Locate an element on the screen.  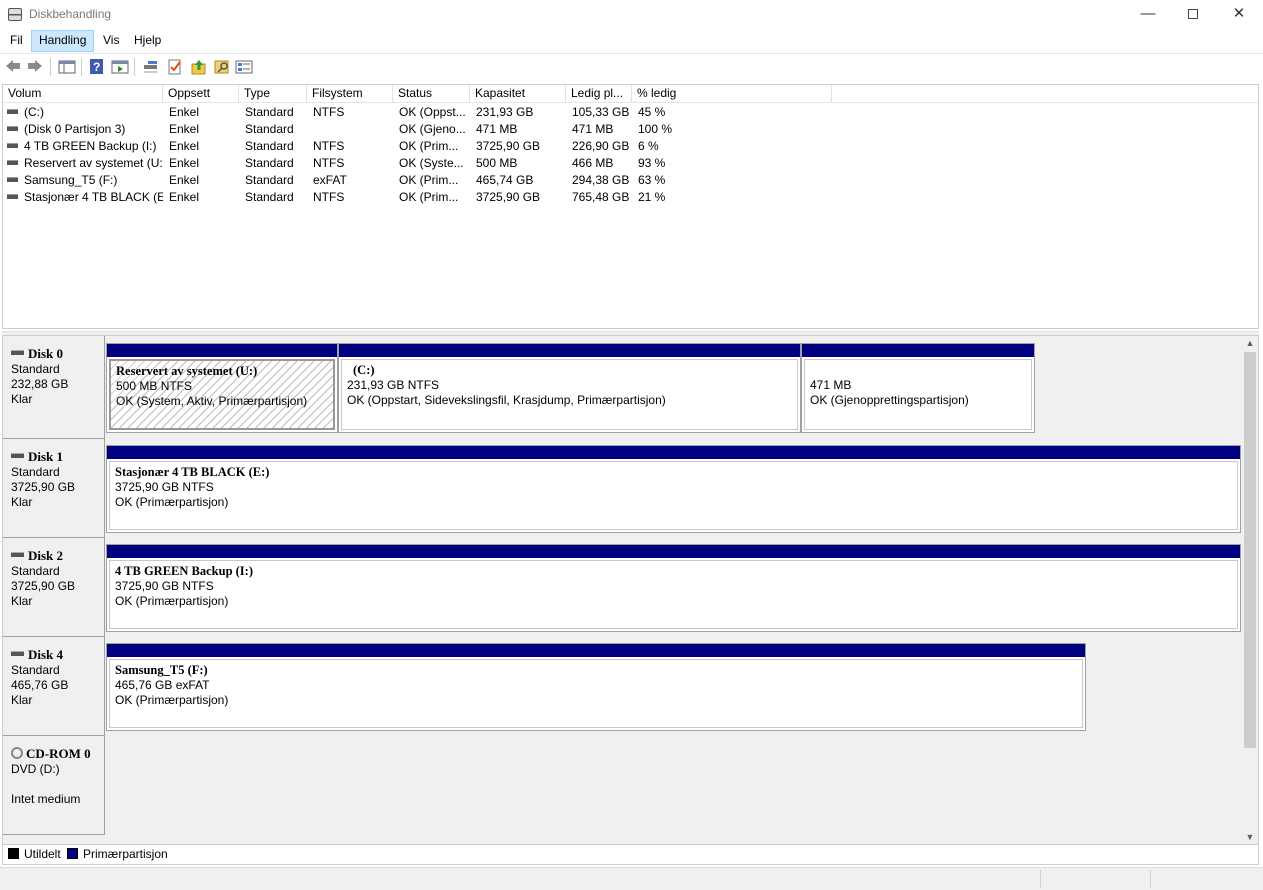
cell-prosent-ledig: 21 % is located at coordinates (652, 197).